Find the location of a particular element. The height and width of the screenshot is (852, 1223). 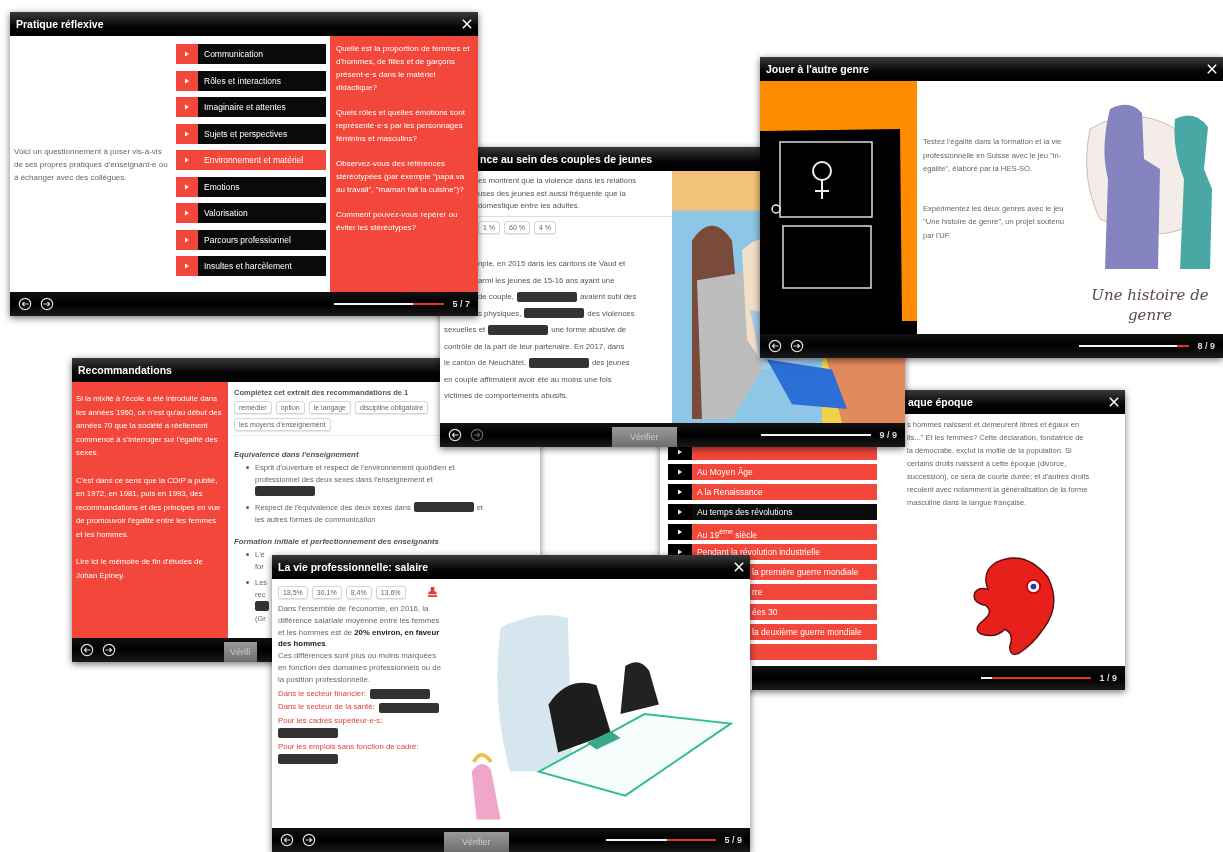

window-title: Pratique réflexive is located at coordinates (60, 24).